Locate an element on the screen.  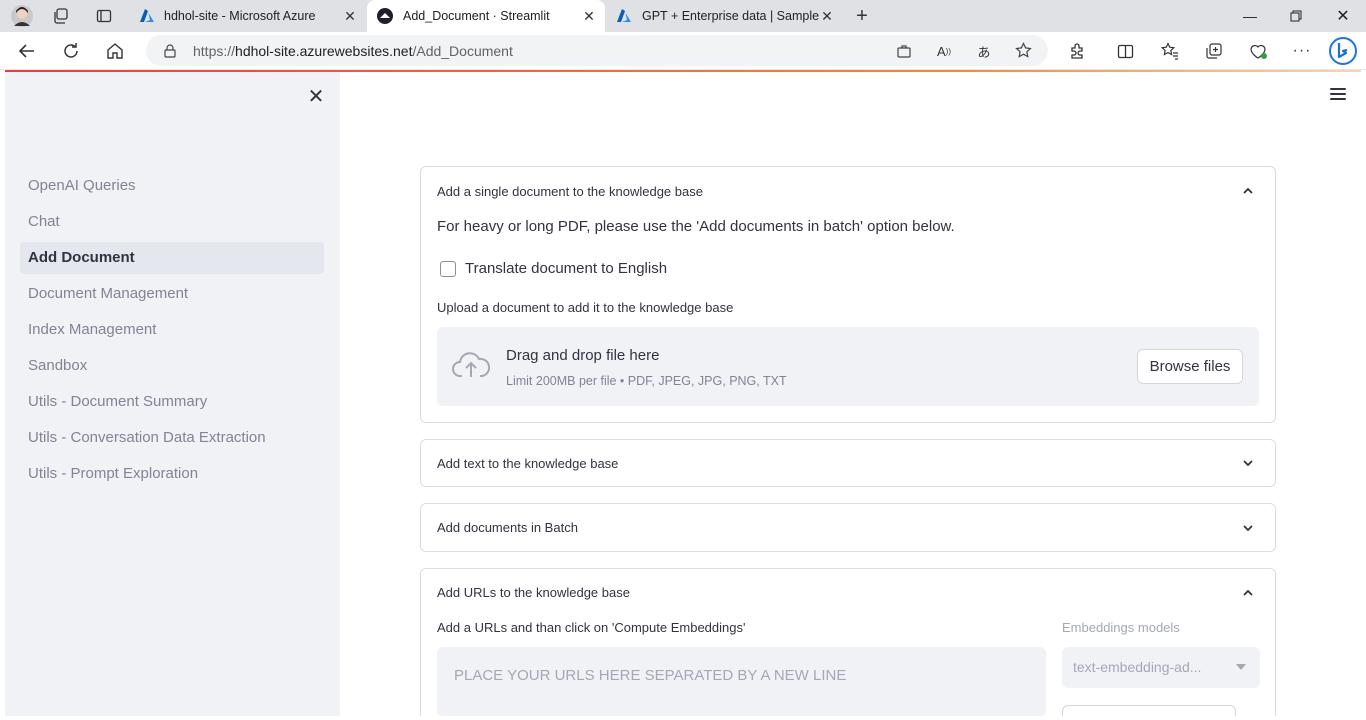
favorites-icon is located at coordinates (1170, 51).